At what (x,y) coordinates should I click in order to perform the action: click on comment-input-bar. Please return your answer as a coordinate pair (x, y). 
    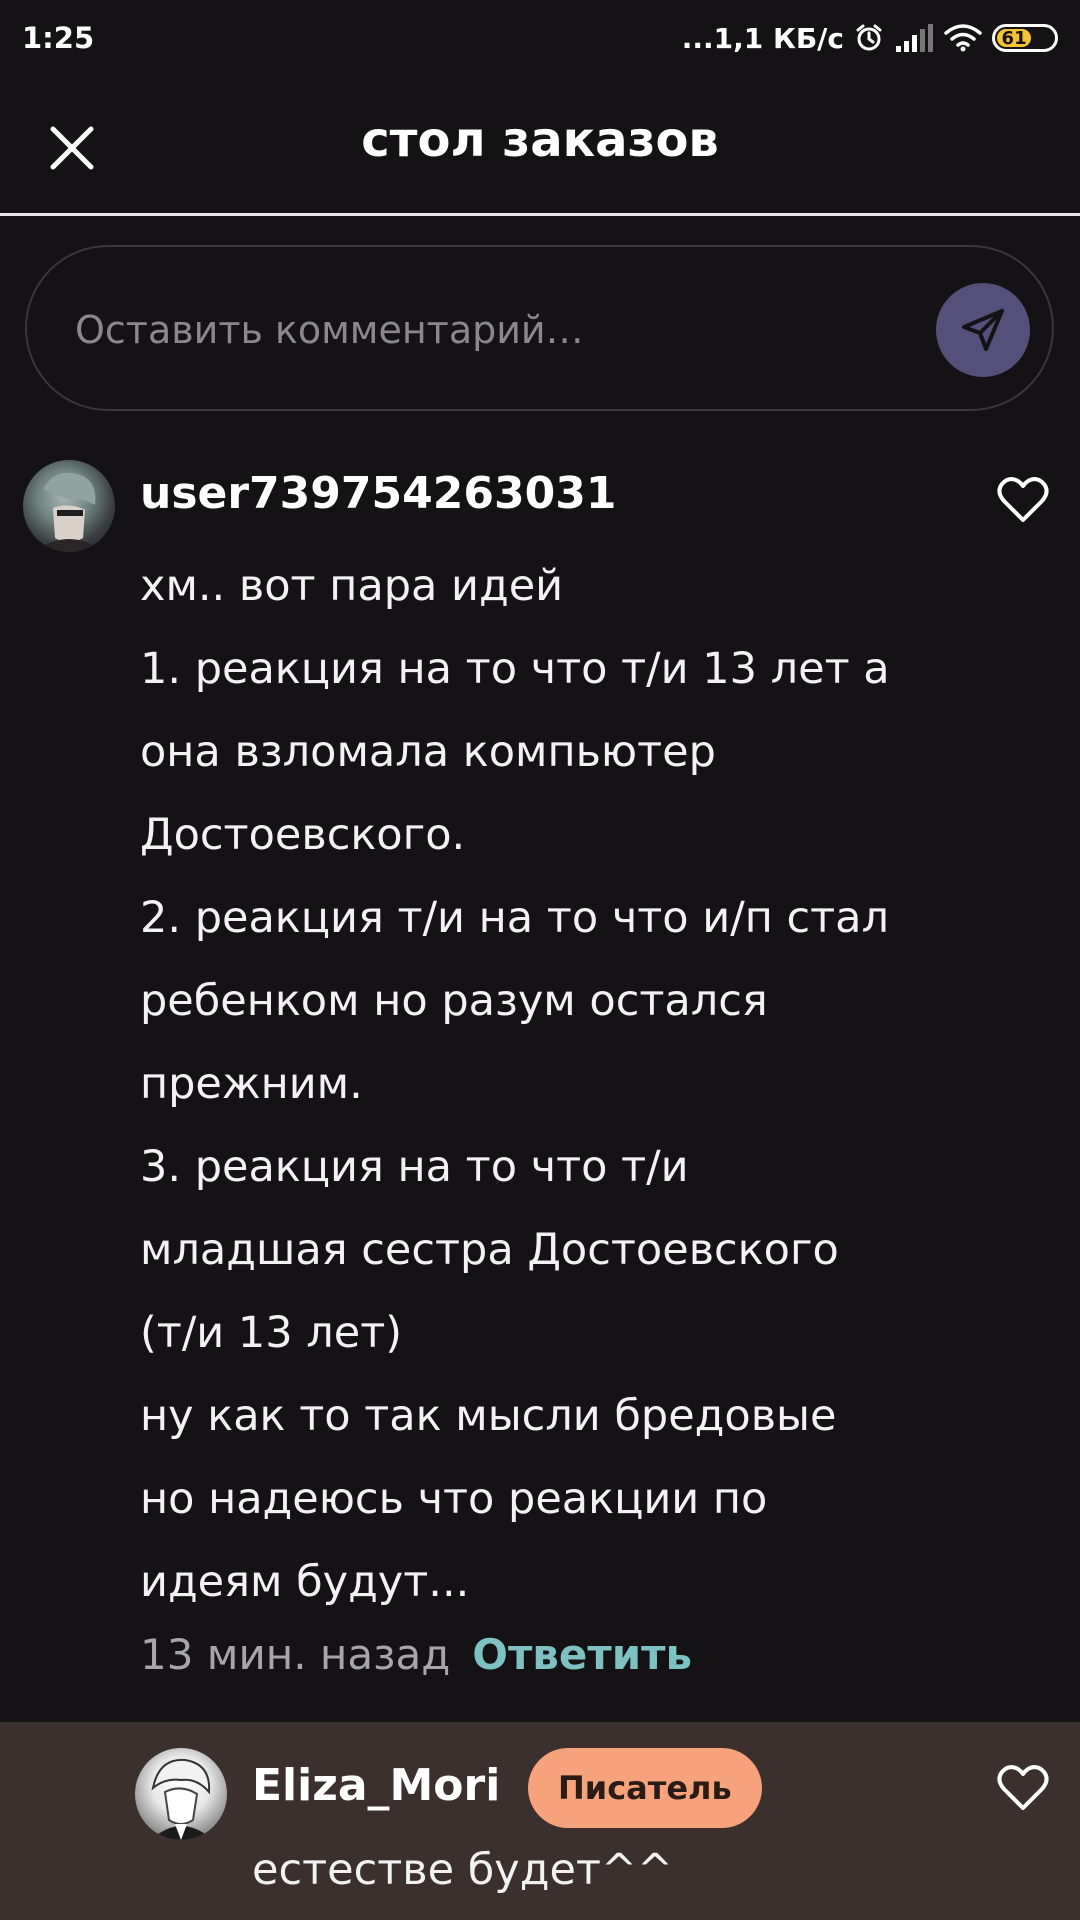
    Looking at the image, I should click on (539, 328).